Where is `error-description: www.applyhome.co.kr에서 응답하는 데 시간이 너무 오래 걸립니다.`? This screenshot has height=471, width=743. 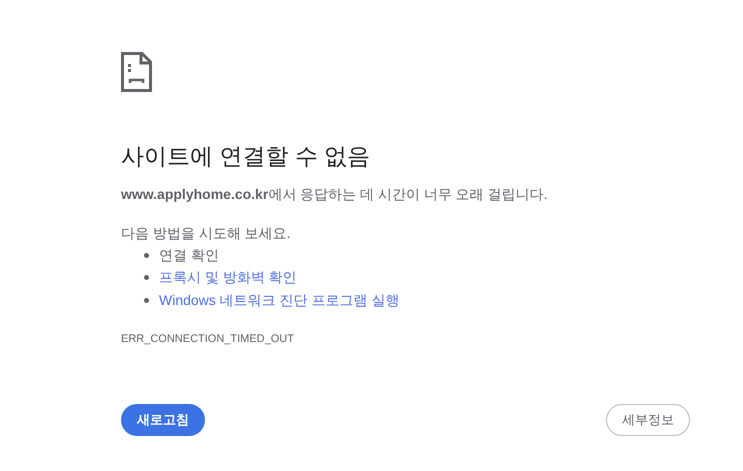
error-description: www.applyhome.co.kr에서 응답하는 데 시간이 너무 오래 걸립니다. is located at coordinates (335, 194).